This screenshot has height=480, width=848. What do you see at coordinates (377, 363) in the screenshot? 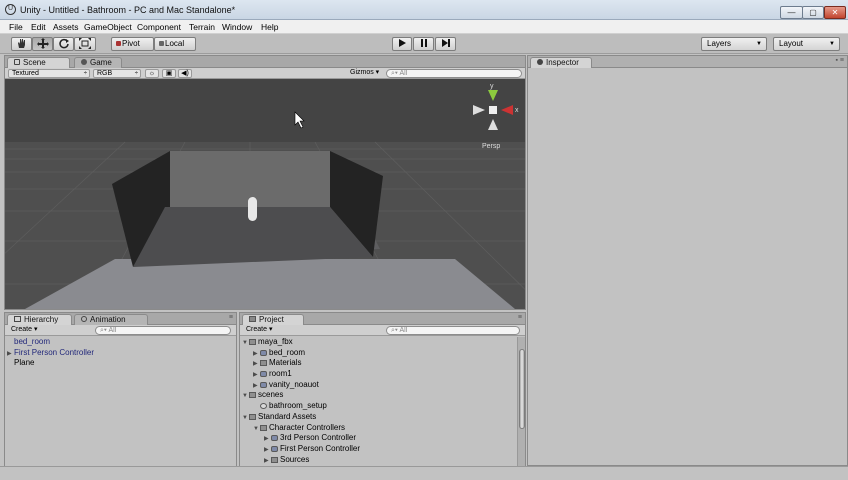
I see `project-item: ▶ Materials` at bounding box center [377, 363].